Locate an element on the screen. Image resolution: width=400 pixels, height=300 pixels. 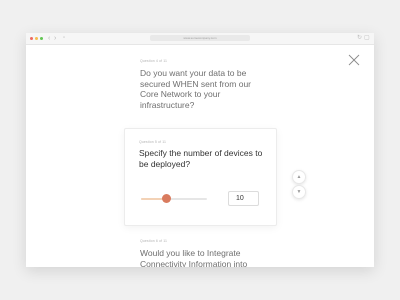
browser-toolbar: ‹ › ▫ www.somecompany.com ↻ ▢ is located at coordinates (200, 39).